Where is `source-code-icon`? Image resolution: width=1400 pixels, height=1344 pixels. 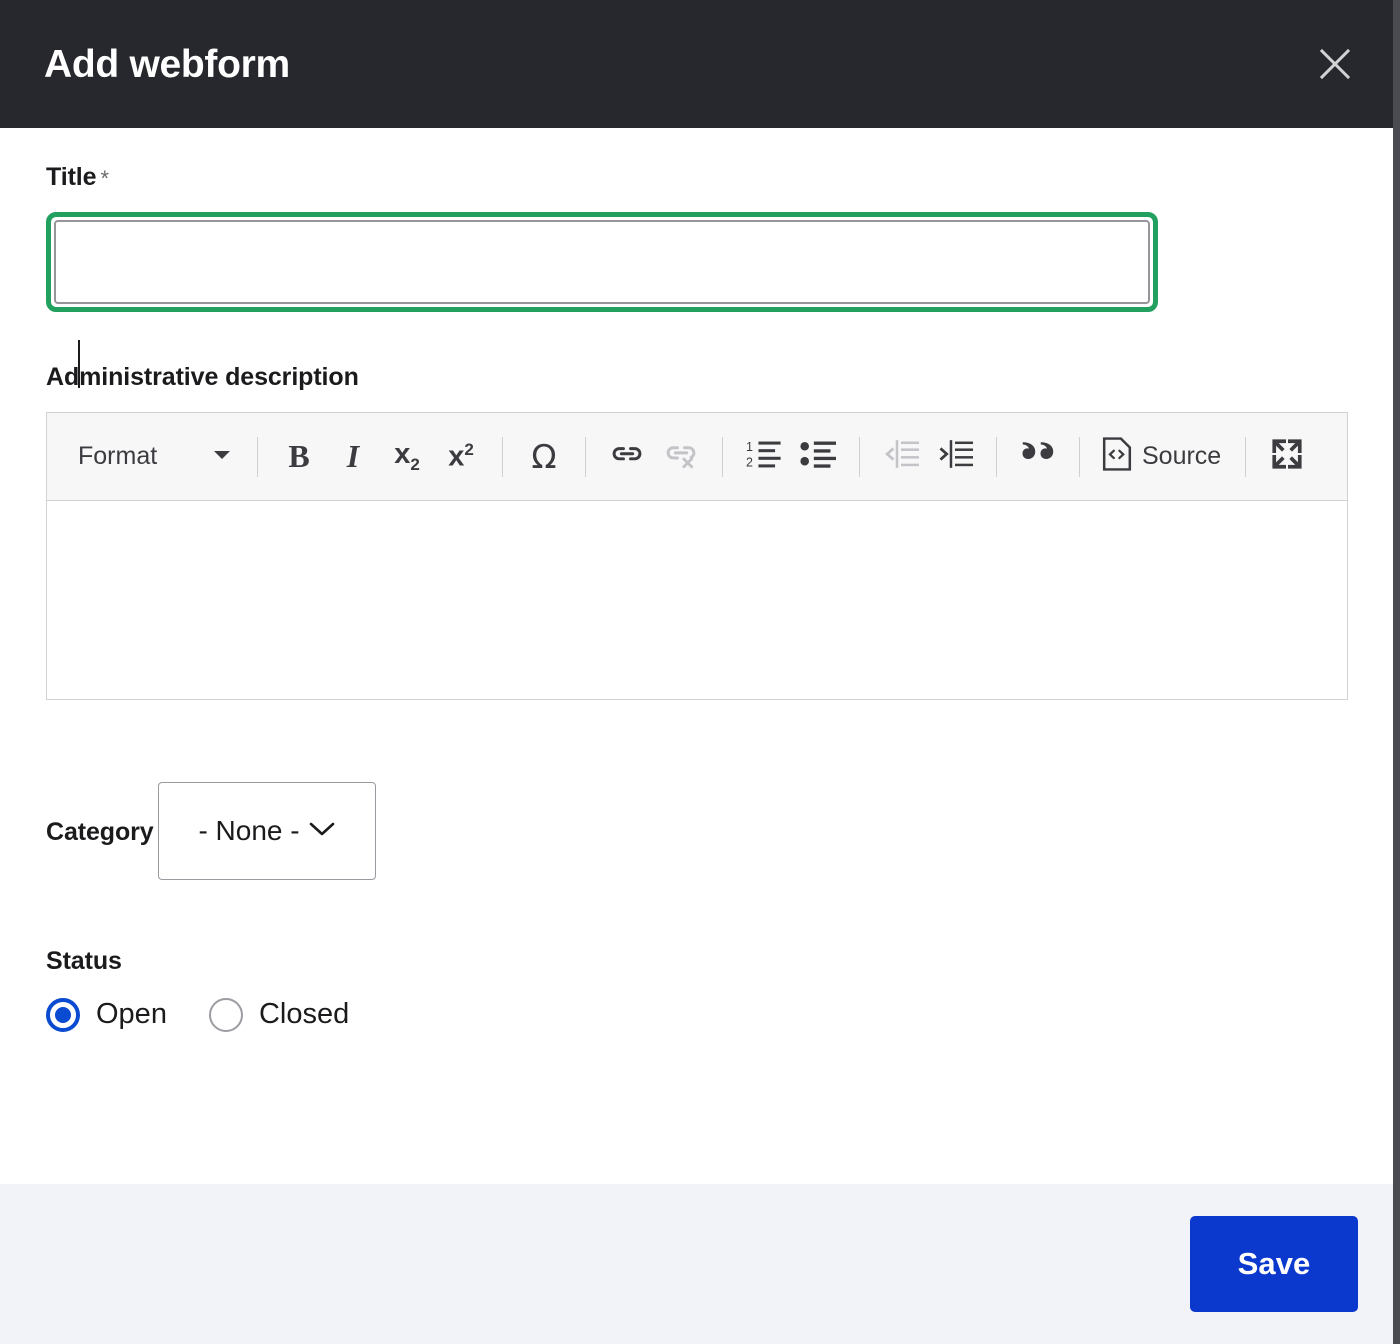
source-code-icon is located at coordinates (1117, 456).